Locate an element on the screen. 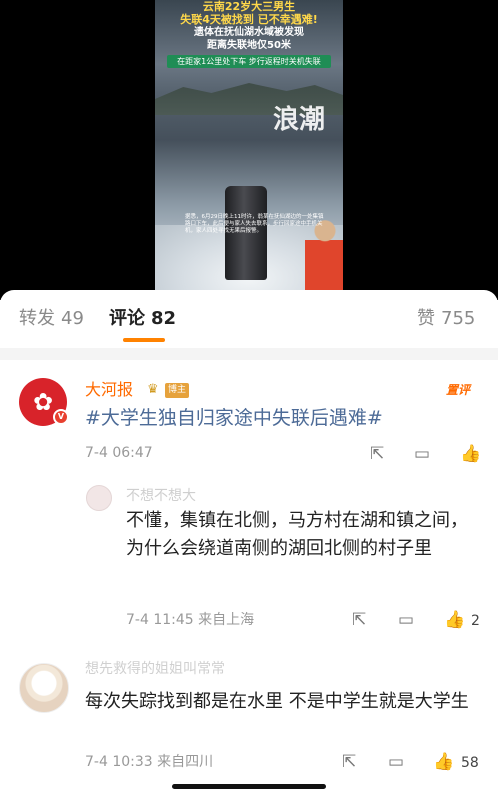  tab-comment-count: 82 is located at coordinates (164, 318).